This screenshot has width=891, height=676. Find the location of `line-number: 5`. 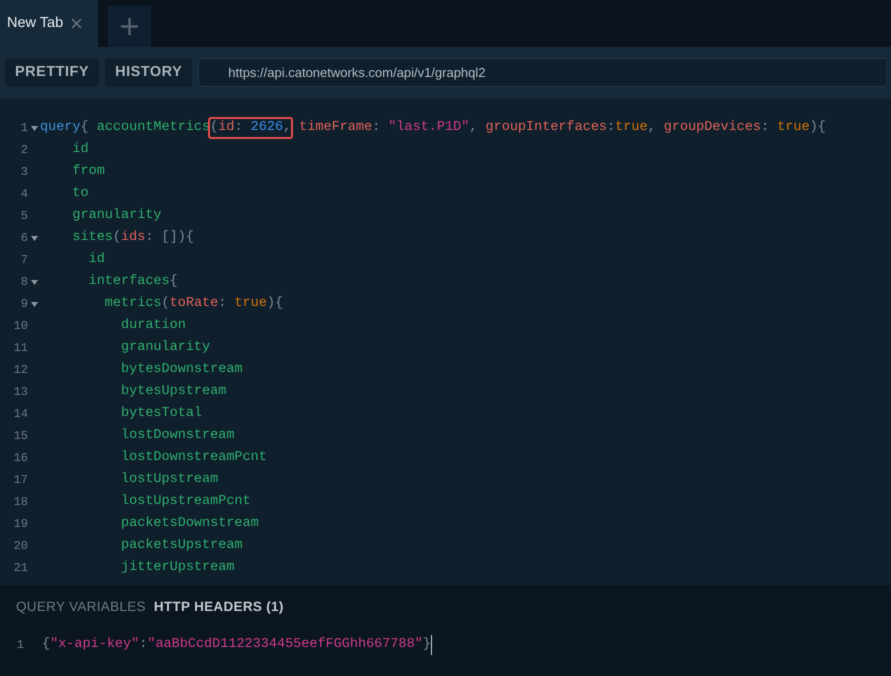

line-number: 5 is located at coordinates (24, 216).